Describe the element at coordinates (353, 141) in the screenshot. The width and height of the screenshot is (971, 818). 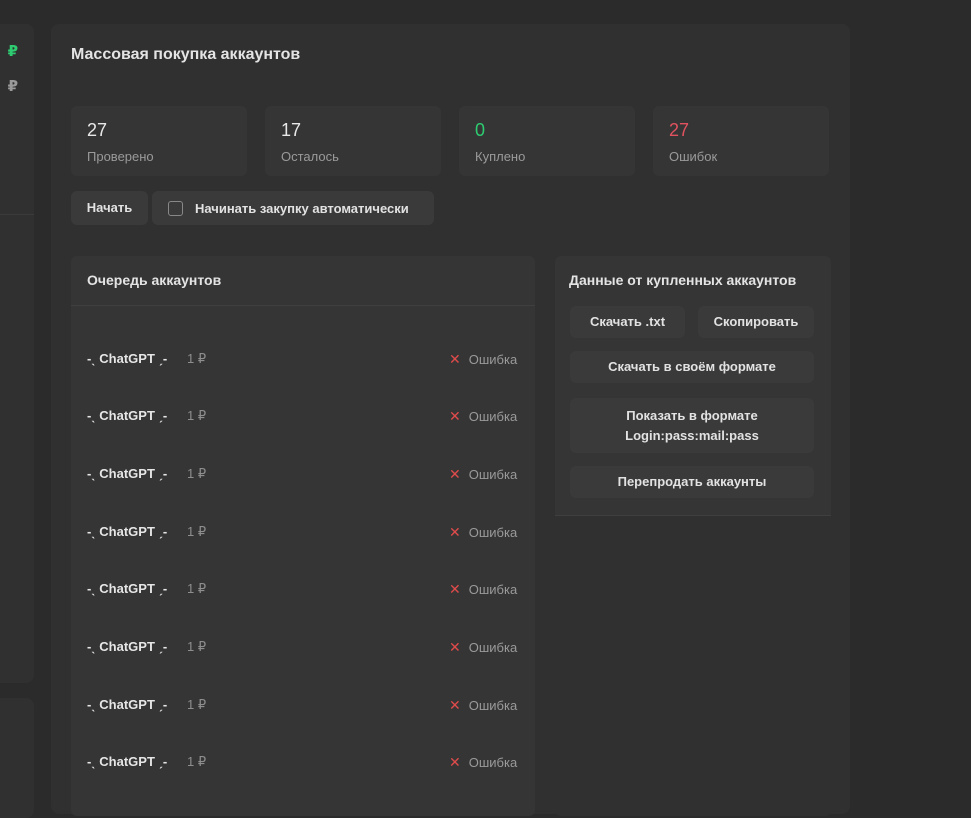
I see `stat-remaining: 17 Осталось` at that location.